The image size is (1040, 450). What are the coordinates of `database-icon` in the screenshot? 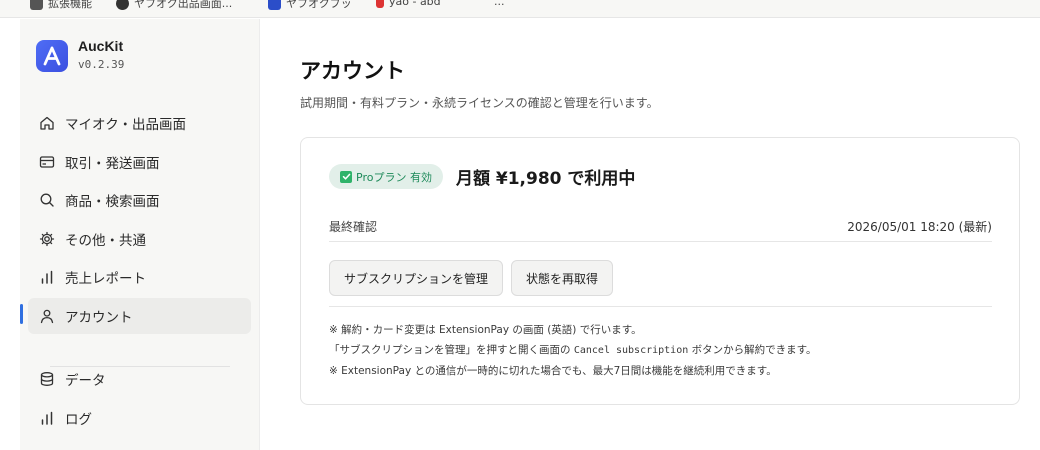 It's located at (47, 379).